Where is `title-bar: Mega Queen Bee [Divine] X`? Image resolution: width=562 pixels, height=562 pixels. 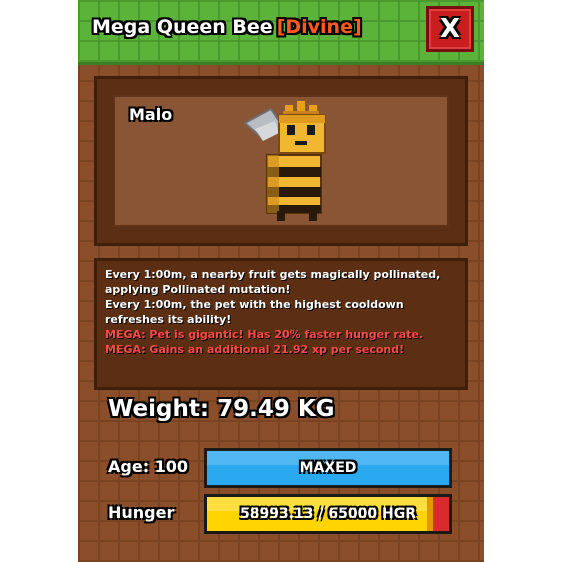
title-bar: Mega Queen Bee [Divine] X is located at coordinates (281, 32).